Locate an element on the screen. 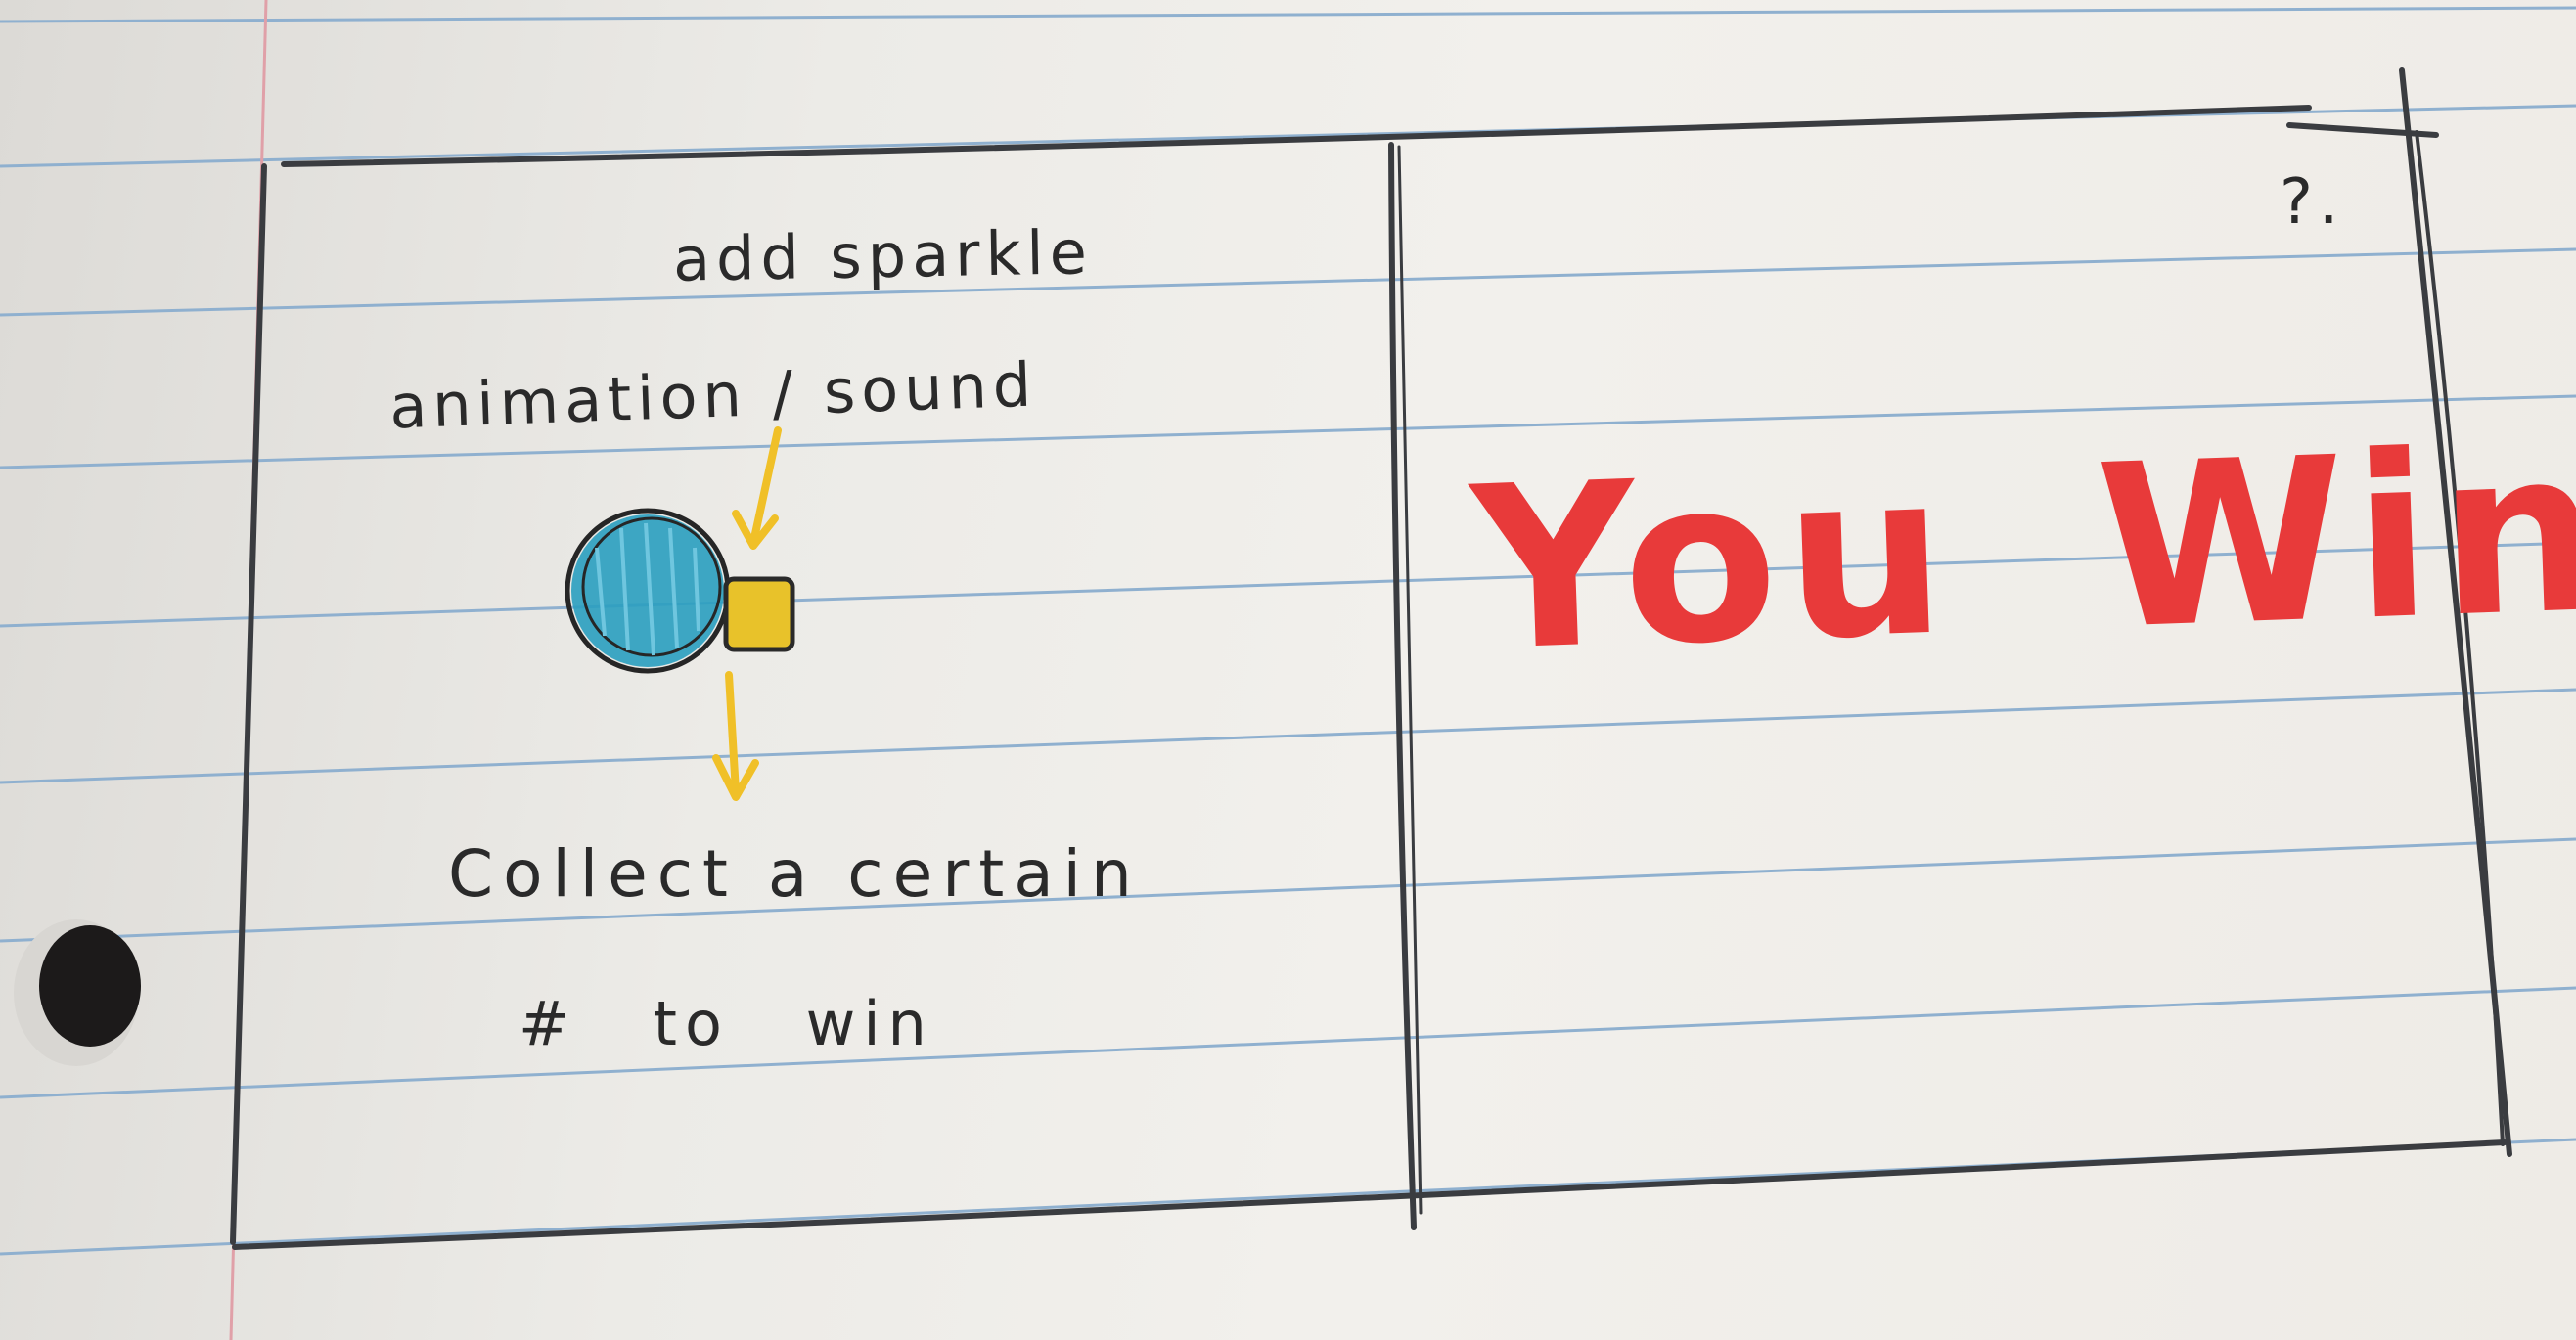 Image resolution: width=2576 pixels, height=1340 pixels. note-collect: Collect a certain is located at coordinates (795, 874).